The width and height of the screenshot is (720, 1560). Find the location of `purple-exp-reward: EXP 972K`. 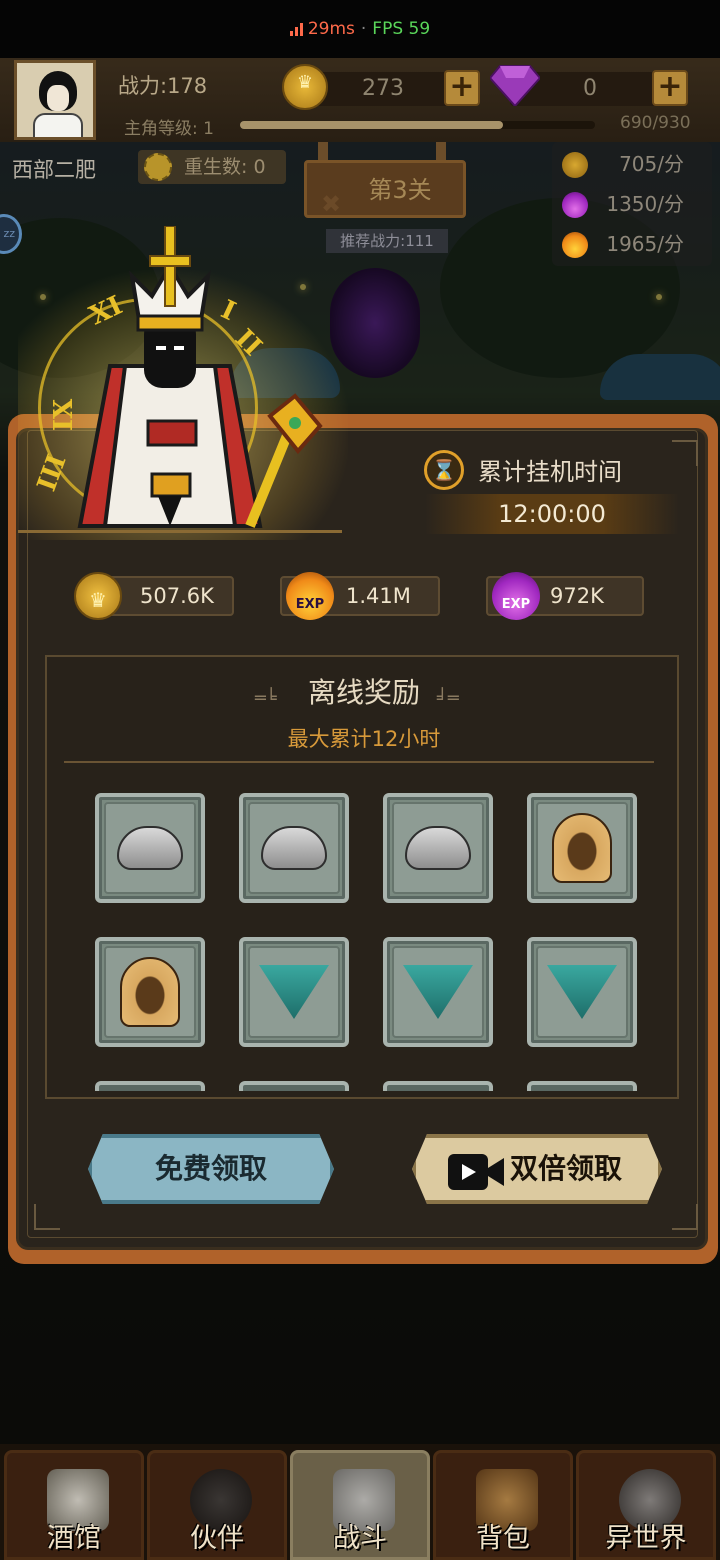

purple-exp-reward: EXP 972K is located at coordinates (565, 596).